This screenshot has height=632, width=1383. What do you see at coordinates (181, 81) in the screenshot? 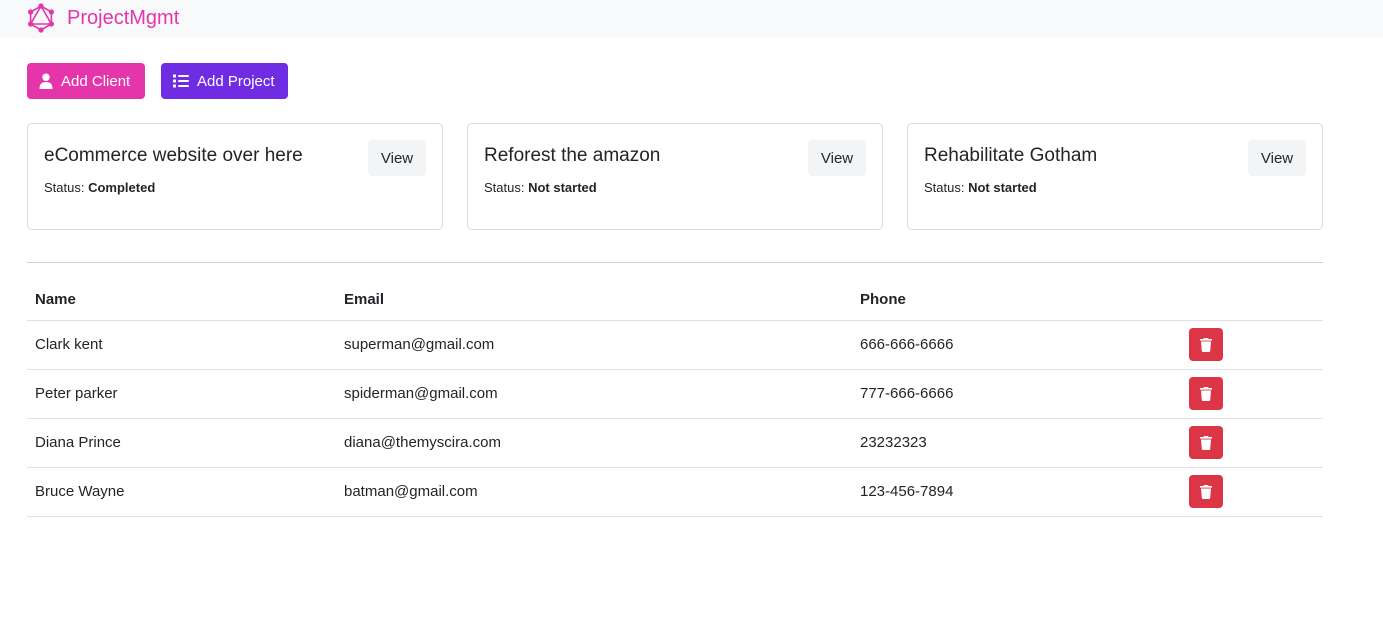
I see `list-icon` at bounding box center [181, 81].